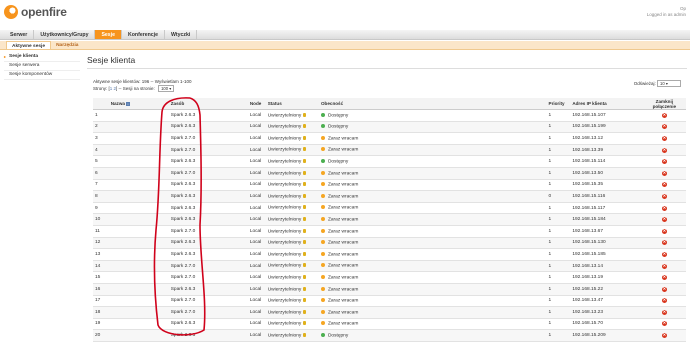  What do you see at coordinates (67, 45) in the screenshot?
I see `subnav-tools: Narzędzia` at bounding box center [67, 45].